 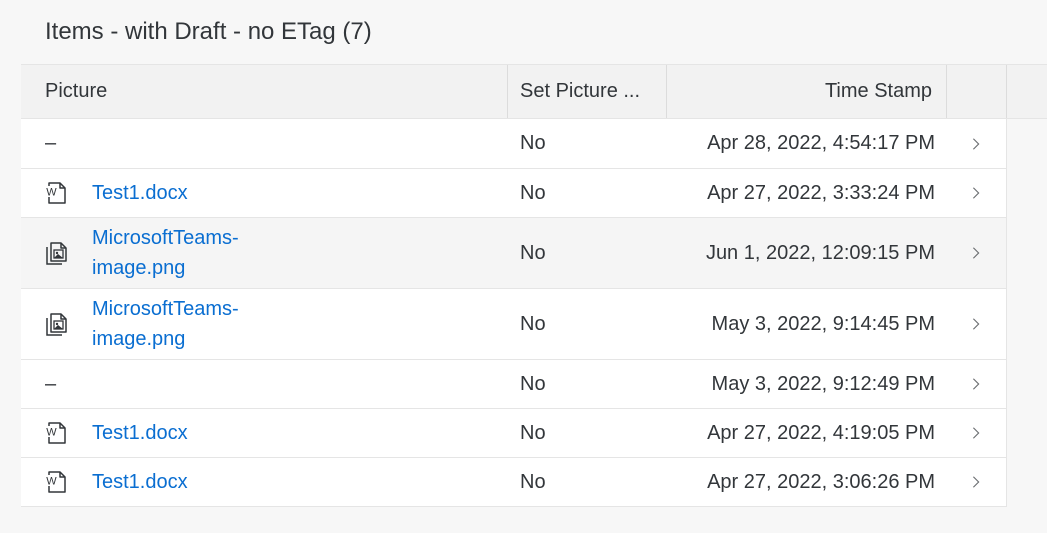 I want to click on table-row: W Test1.docx No Apr 27, 2022, 3:06:26 PM, so click(x=513, y=482).